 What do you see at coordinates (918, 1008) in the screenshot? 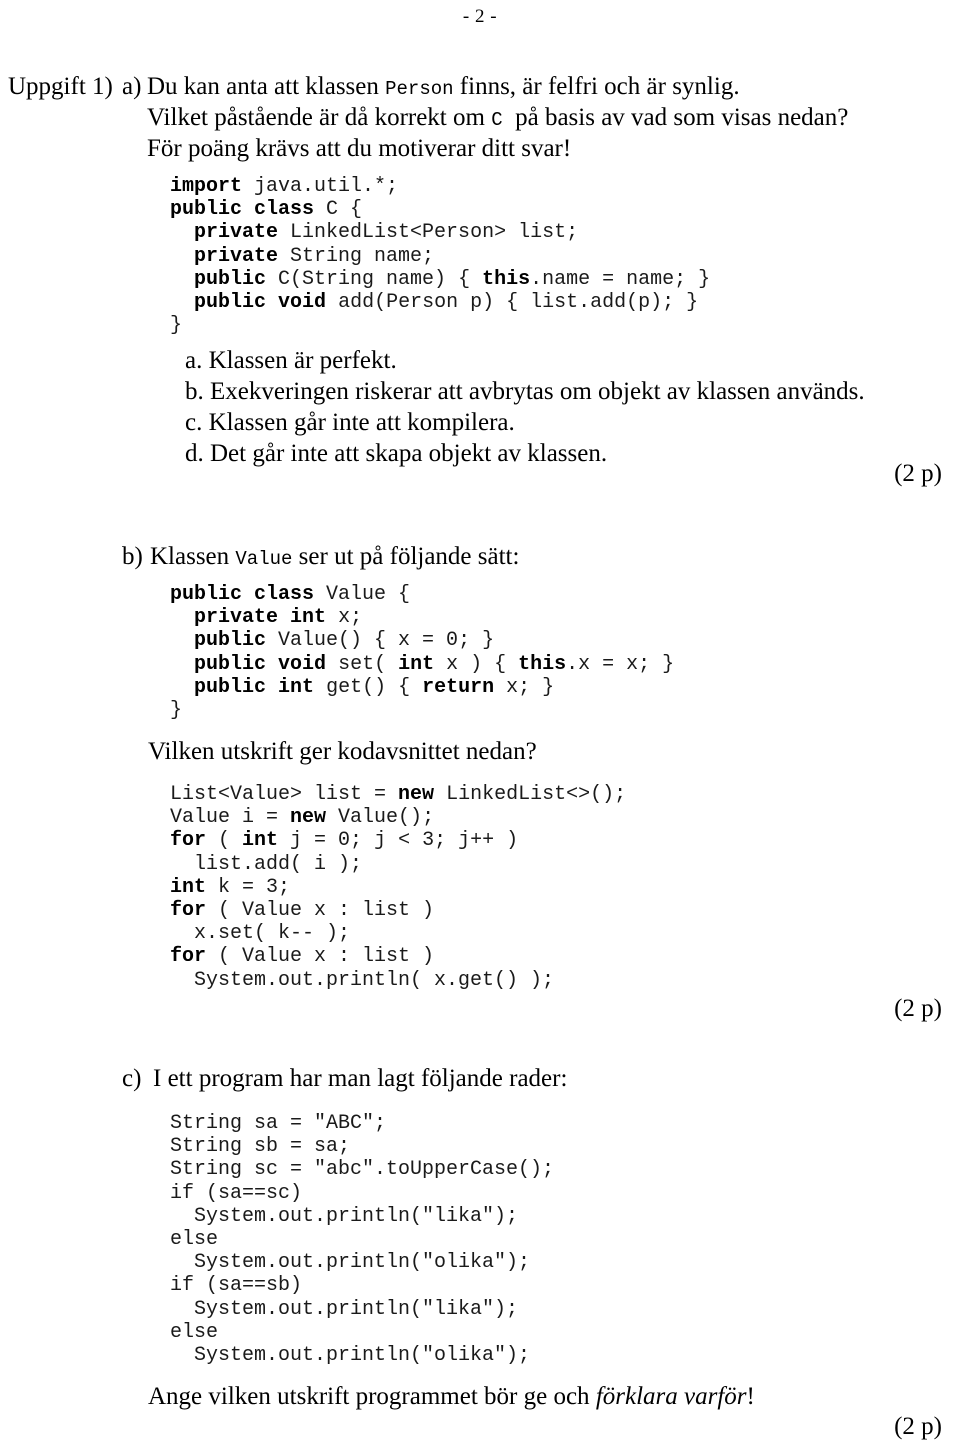
I see `points-part-b: (2 p)` at bounding box center [918, 1008].